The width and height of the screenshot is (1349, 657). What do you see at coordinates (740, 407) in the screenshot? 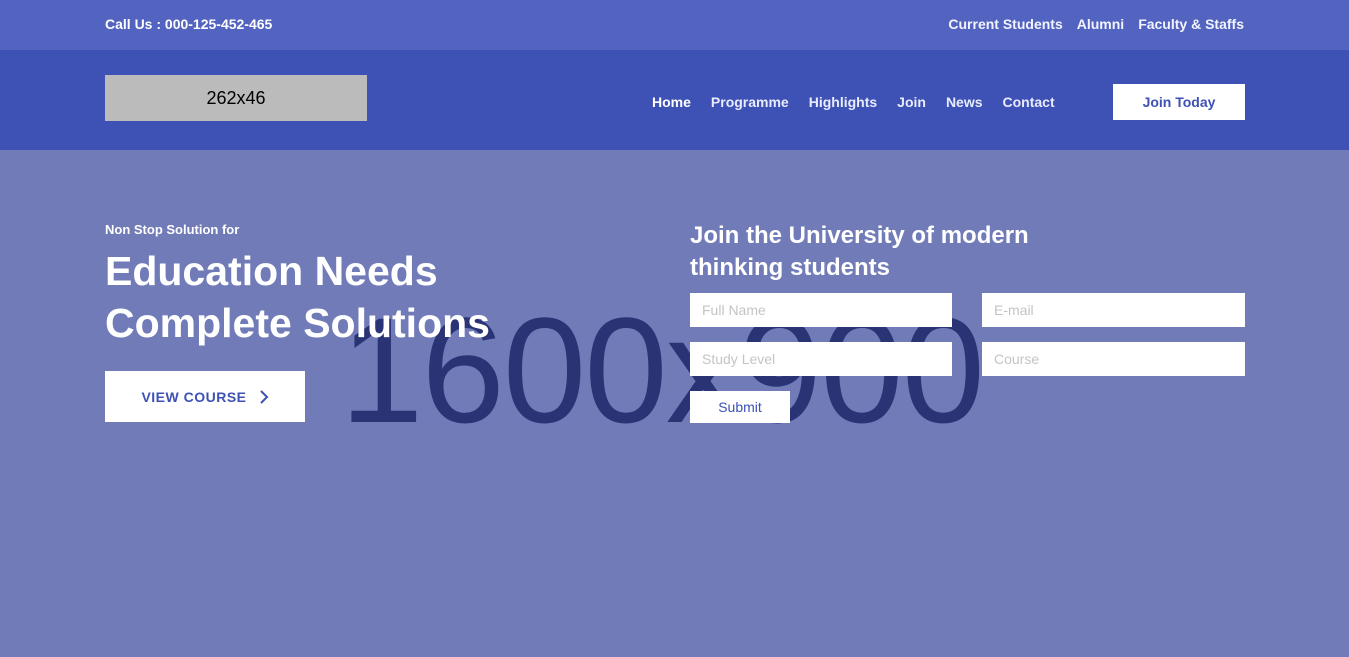
I see `submit-button: Submit` at bounding box center [740, 407].